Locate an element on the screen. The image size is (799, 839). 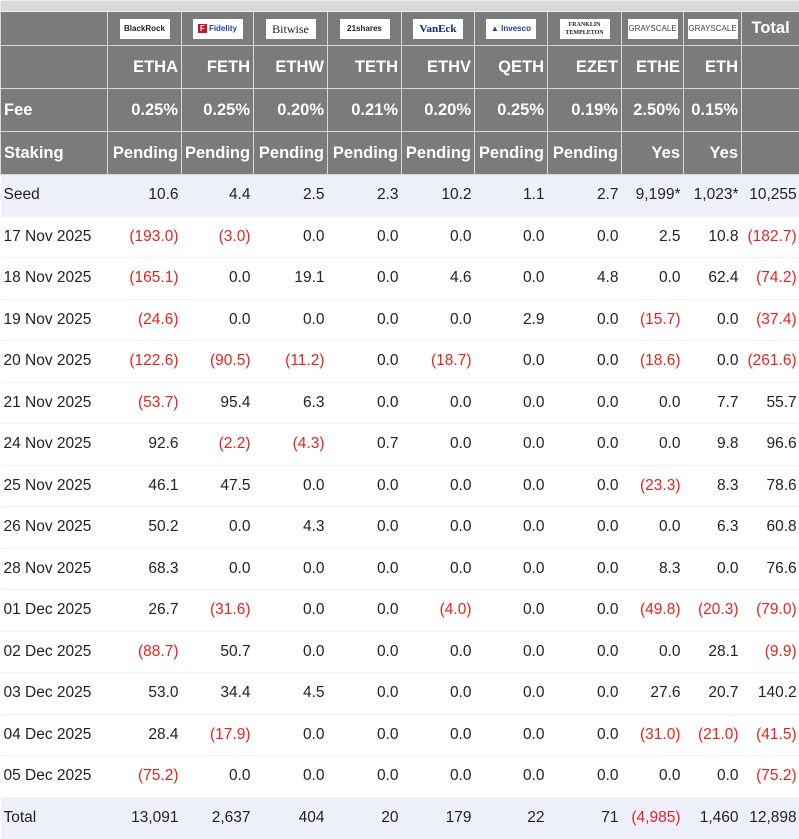
flow-cell: 13,091 is located at coordinates (145, 818).